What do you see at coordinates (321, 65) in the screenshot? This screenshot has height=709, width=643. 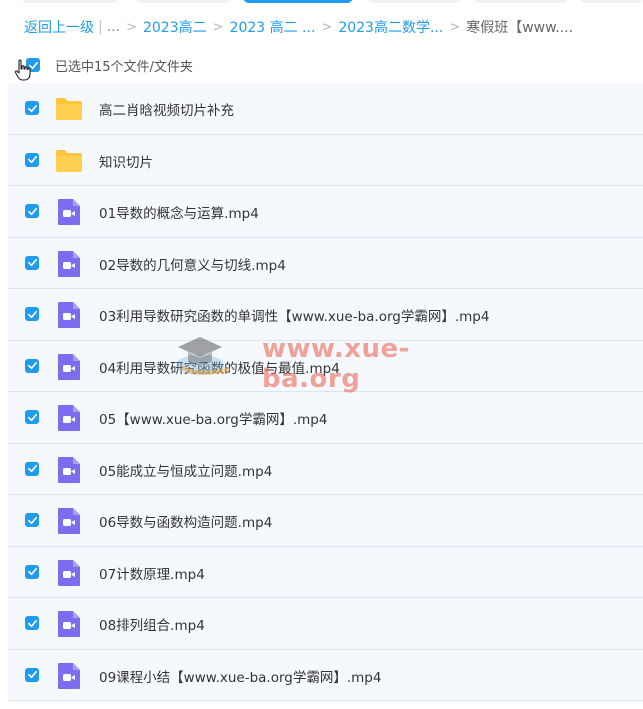 I see `selection-bar: 已选中15个文件/文件夹` at bounding box center [321, 65].